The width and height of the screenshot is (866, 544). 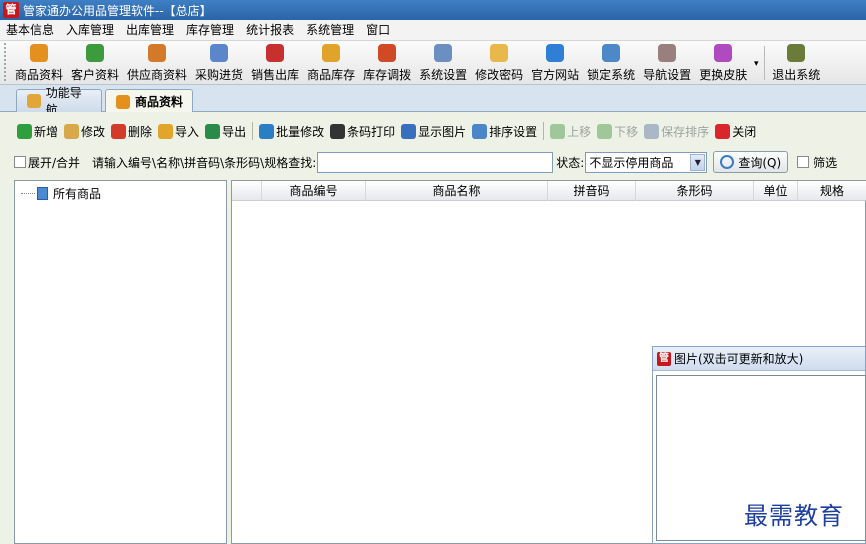 I want to click on col-unit: 单位, so click(x=776, y=191).